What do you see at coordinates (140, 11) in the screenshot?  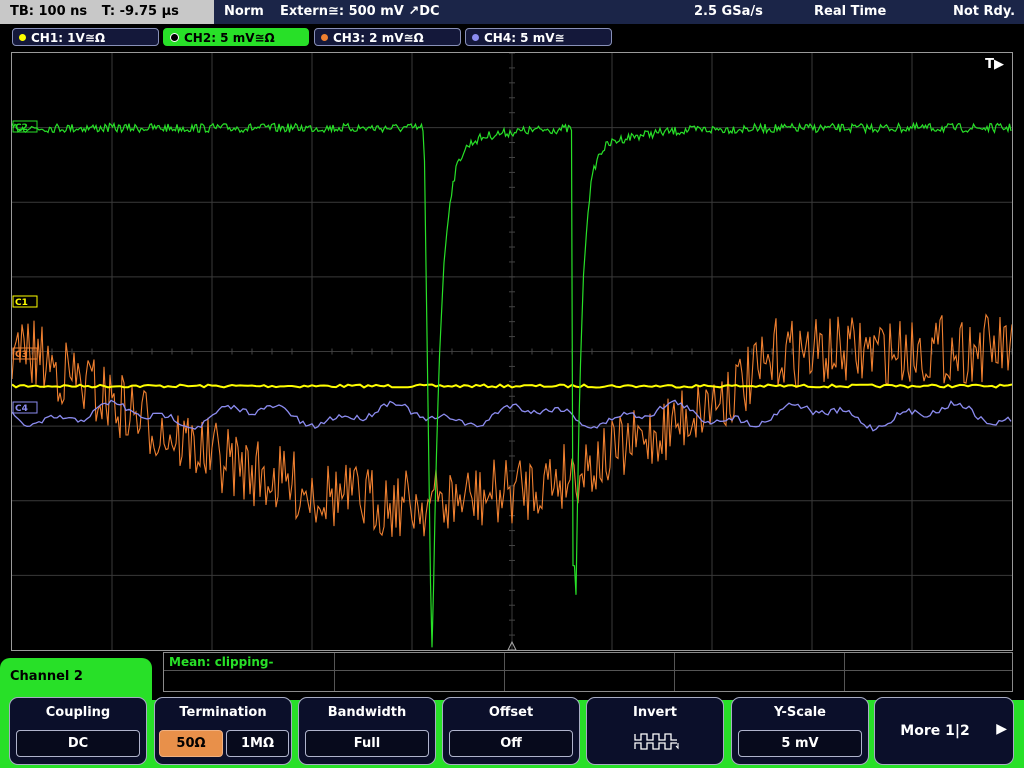 I see `trigger-time-value: T: -9.75 µs` at bounding box center [140, 11].